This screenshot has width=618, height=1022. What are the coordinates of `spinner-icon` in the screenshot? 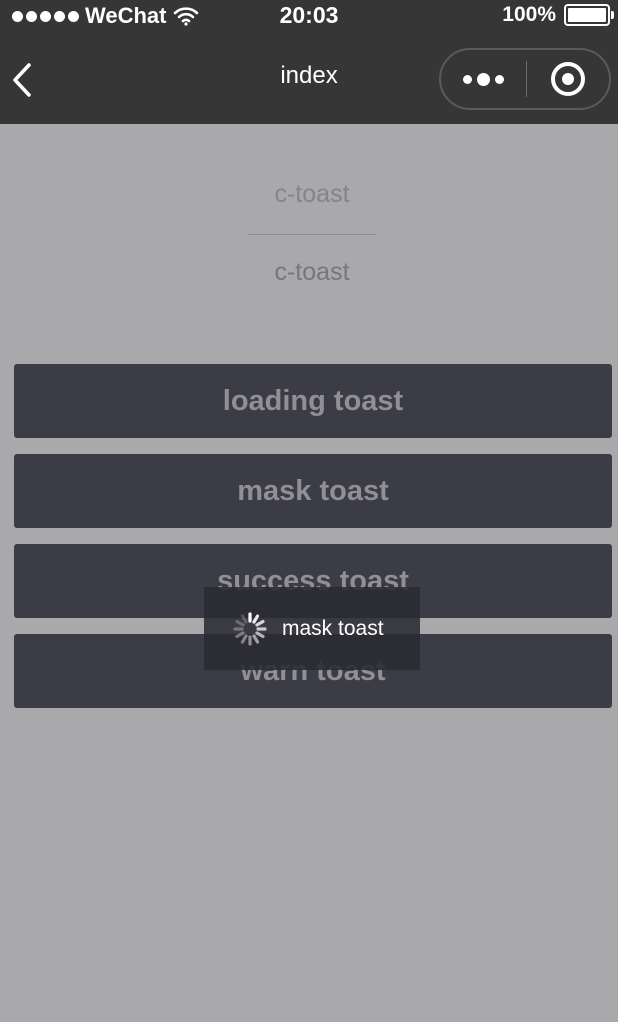 It's located at (250, 628).